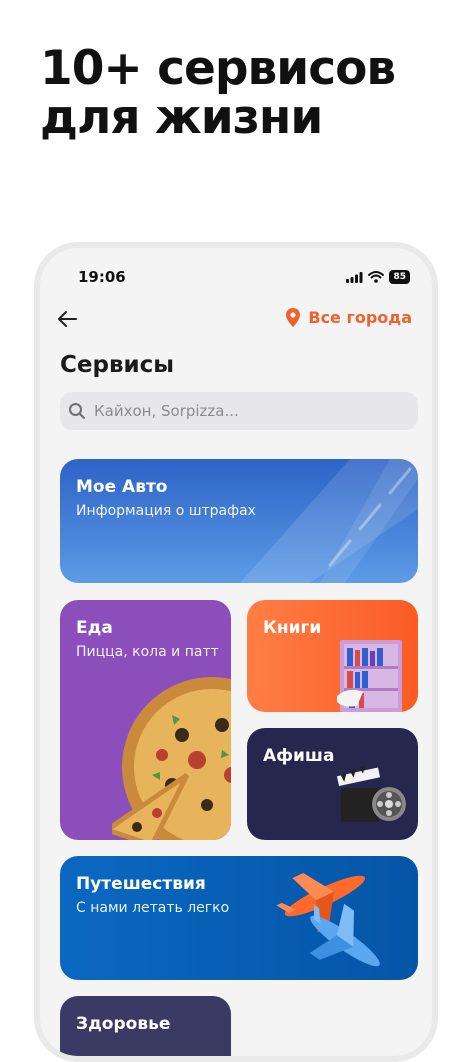 The height and width of the screenshot is (1062, 472). I want to click on city-selector: Все города, so click(349, 317).